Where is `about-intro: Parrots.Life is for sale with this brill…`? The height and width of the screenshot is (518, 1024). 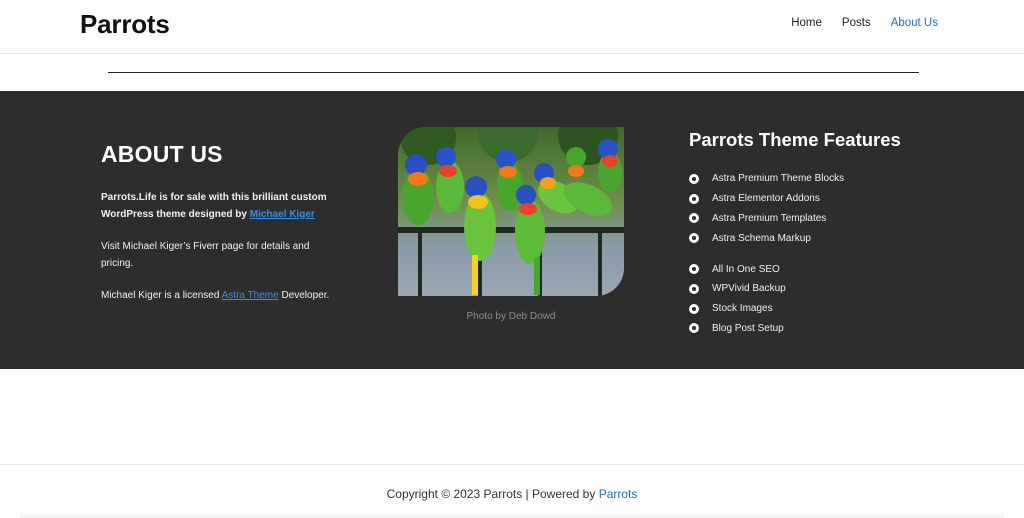
about-intro: Parrots.Life is for sale with this brill… is located at coordinates (221, 206).